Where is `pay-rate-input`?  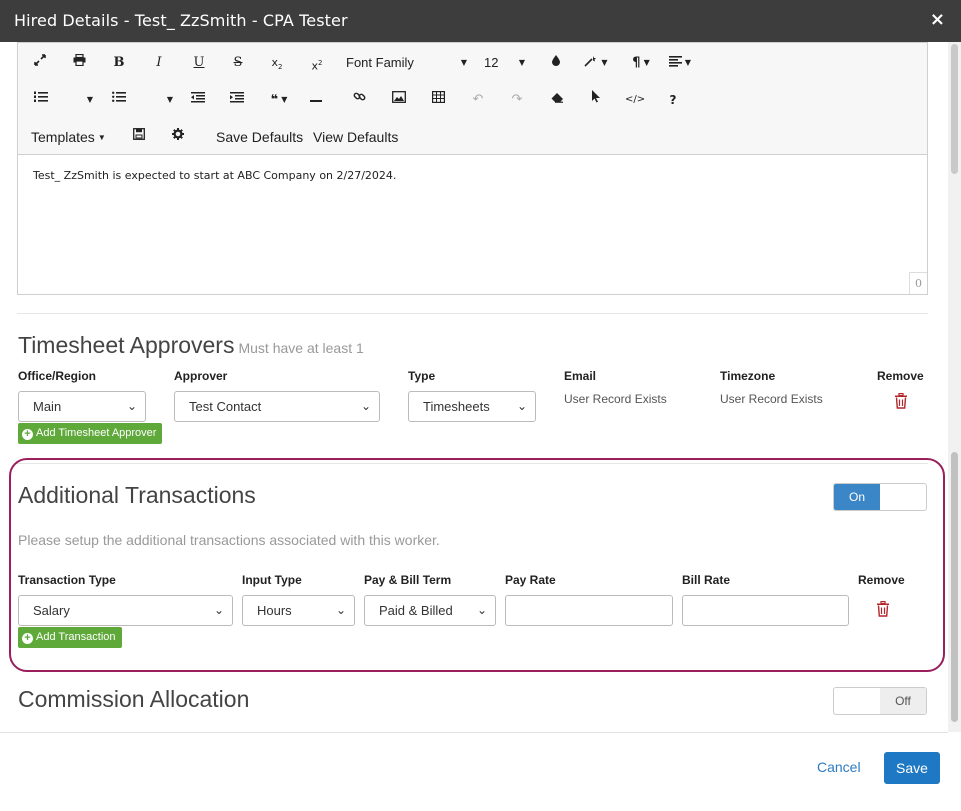 pay-rate-input is located at coordinates (589, 610).